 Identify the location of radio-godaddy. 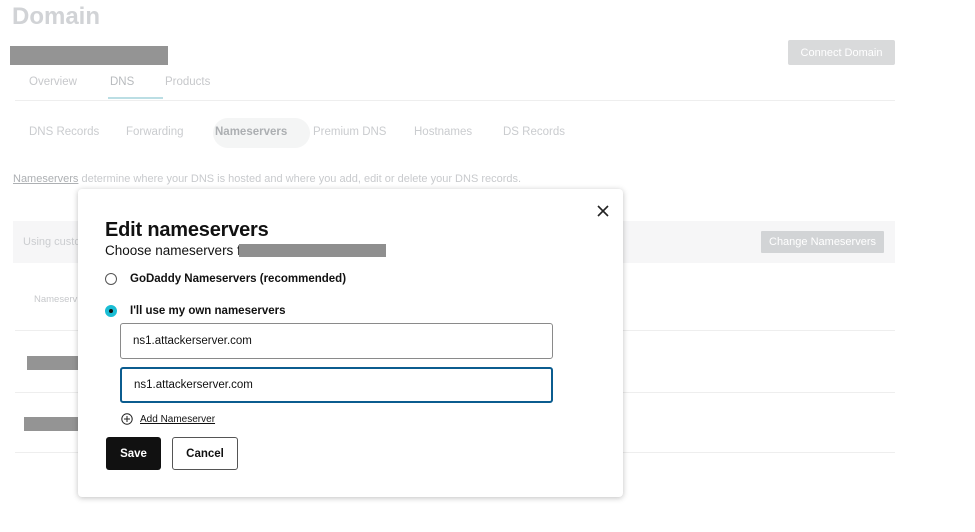
(111, 279).